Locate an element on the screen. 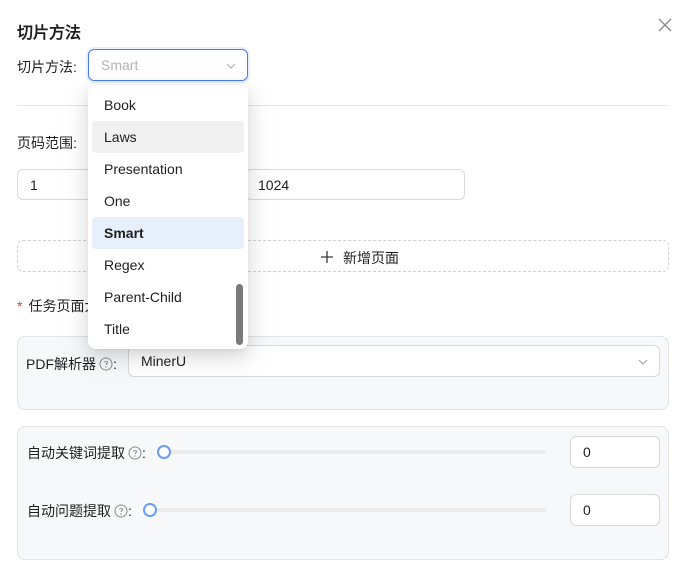 This screenshot has height=567, width=686. dropdown-option-presentation: Presentation is located at coordinates (168, 169).